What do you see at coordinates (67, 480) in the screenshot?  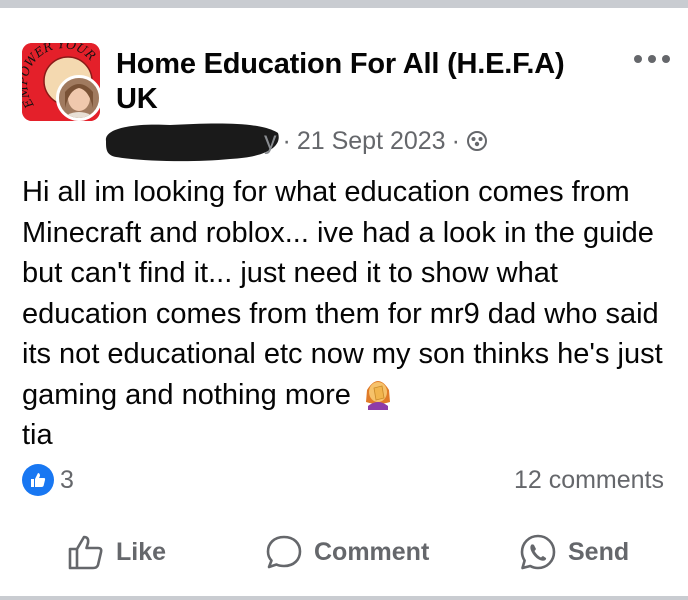 I see `reaction-count: 3` at bounding box center [67, 480].